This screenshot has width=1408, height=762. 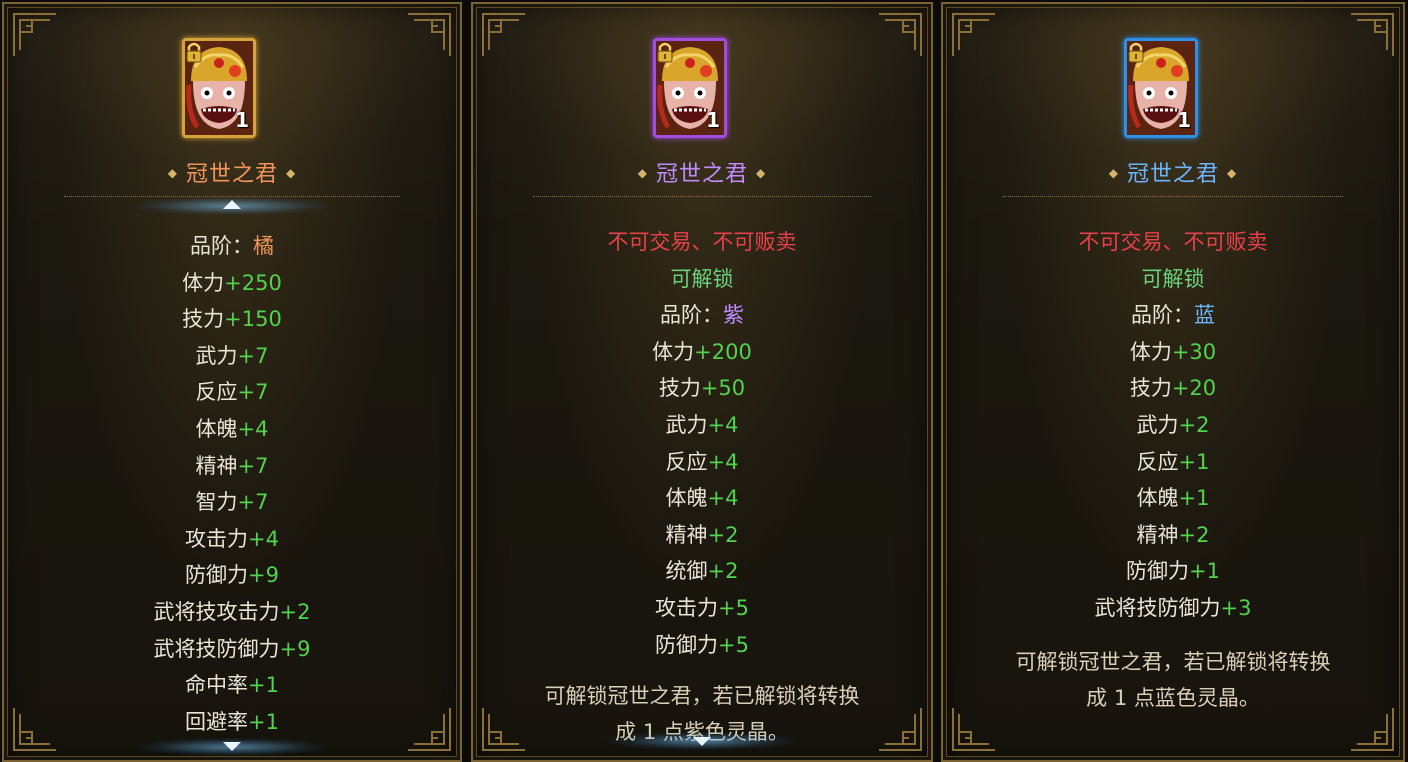 I want to click on stat-label: 武将技攻击力, so click(x=216, y=611).